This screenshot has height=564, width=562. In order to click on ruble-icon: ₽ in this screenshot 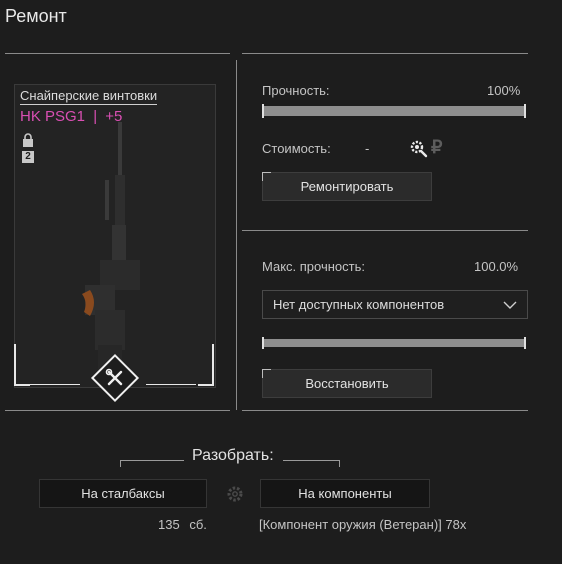, I will do `click(437, 147)`.